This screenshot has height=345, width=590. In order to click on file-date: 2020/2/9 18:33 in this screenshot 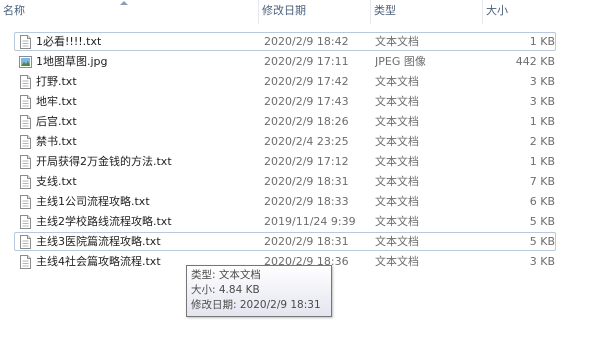, I will do `click(306, 201)`.